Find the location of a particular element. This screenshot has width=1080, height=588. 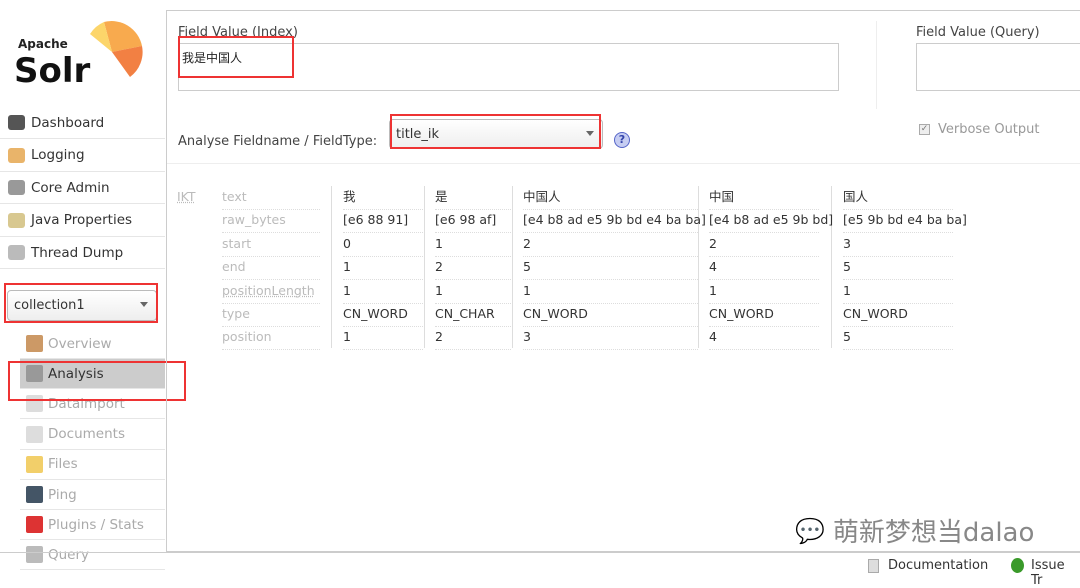

documentation-link: Documentation is located at coordinates (938, 565).